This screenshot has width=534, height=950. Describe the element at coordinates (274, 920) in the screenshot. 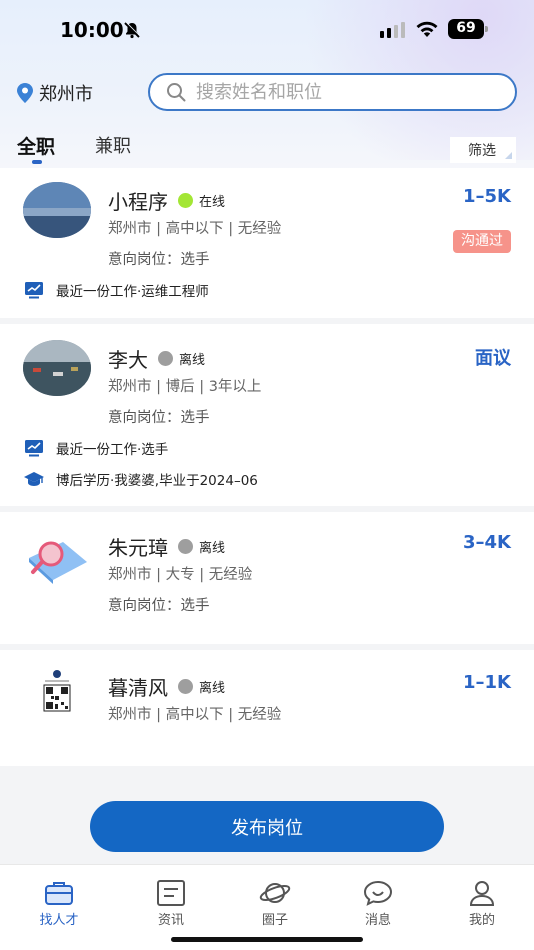

I see `nav-label: 圈子` at that location.